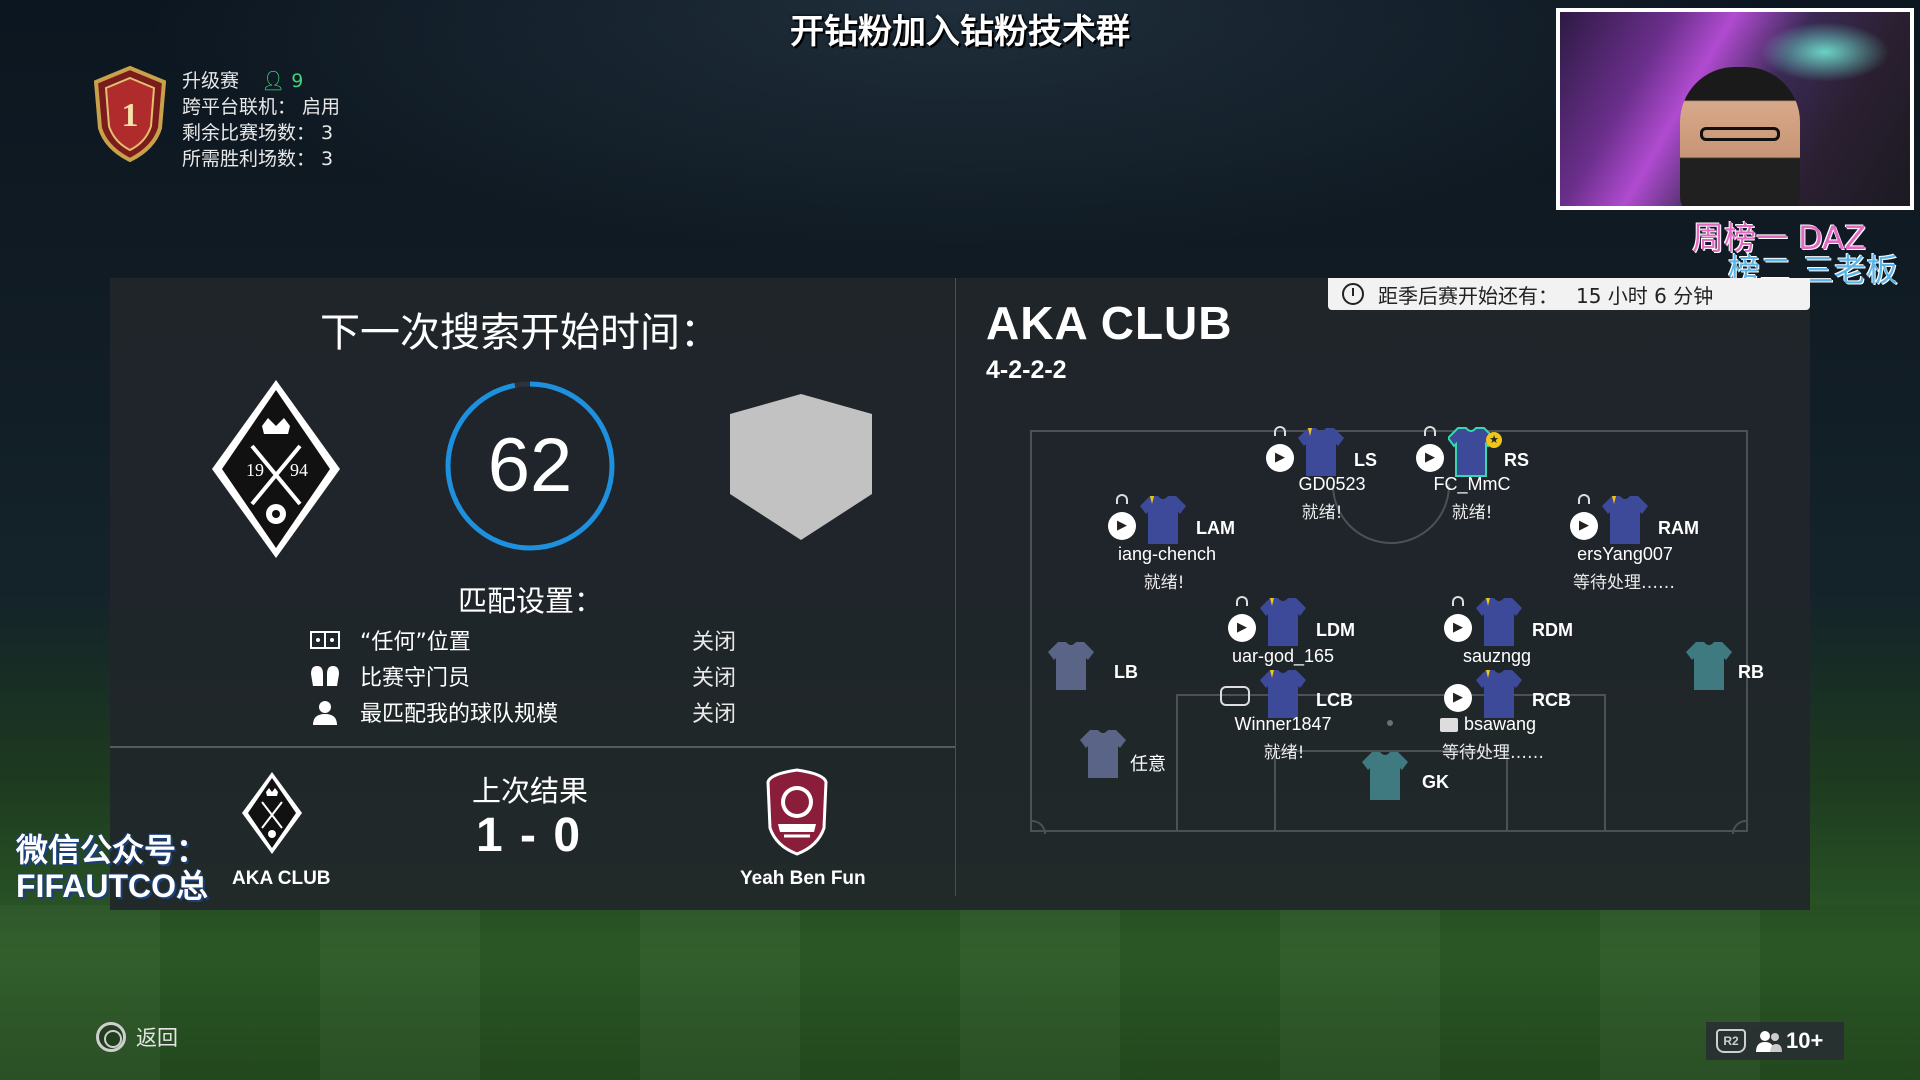 Image resolution: width=1920 pixels, height=1080 pixels. Describe the element at coordinates (1735, 109) in the screenshot. I see `webcam-feed` at that location.